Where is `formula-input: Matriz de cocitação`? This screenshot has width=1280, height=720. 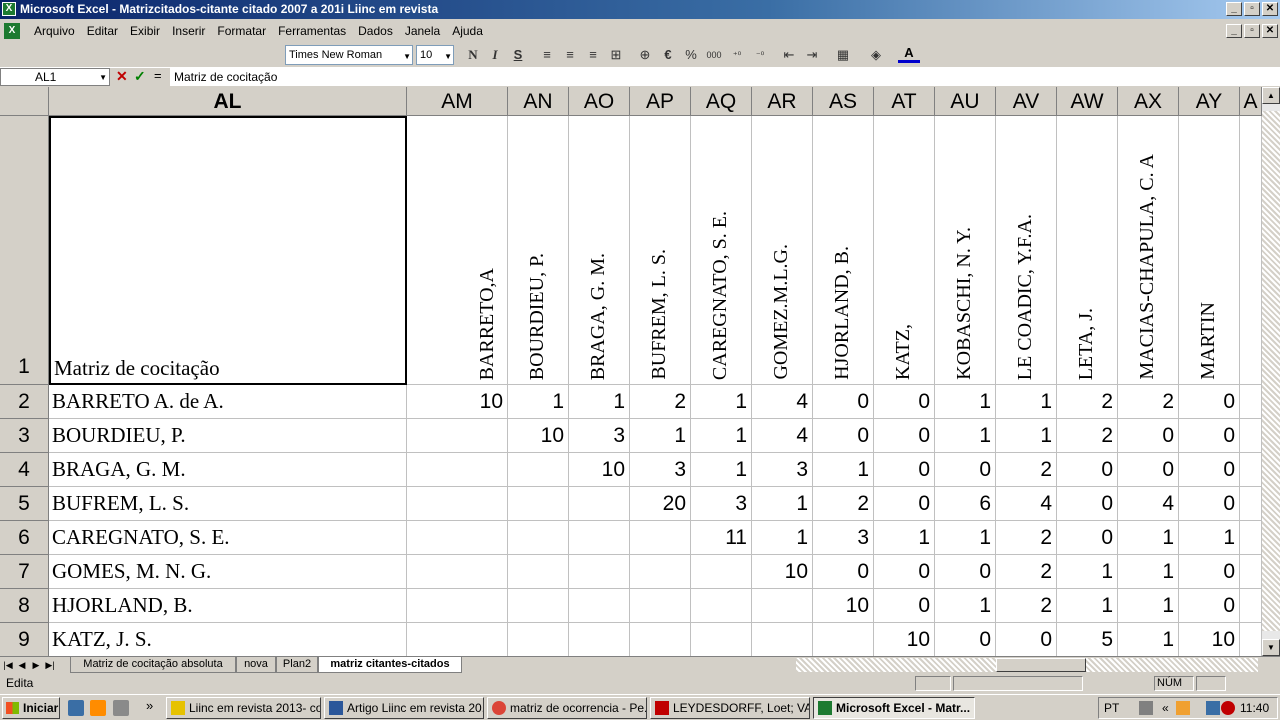
formula-input: Matriz de cocitação is located at coordinates (725, 77).